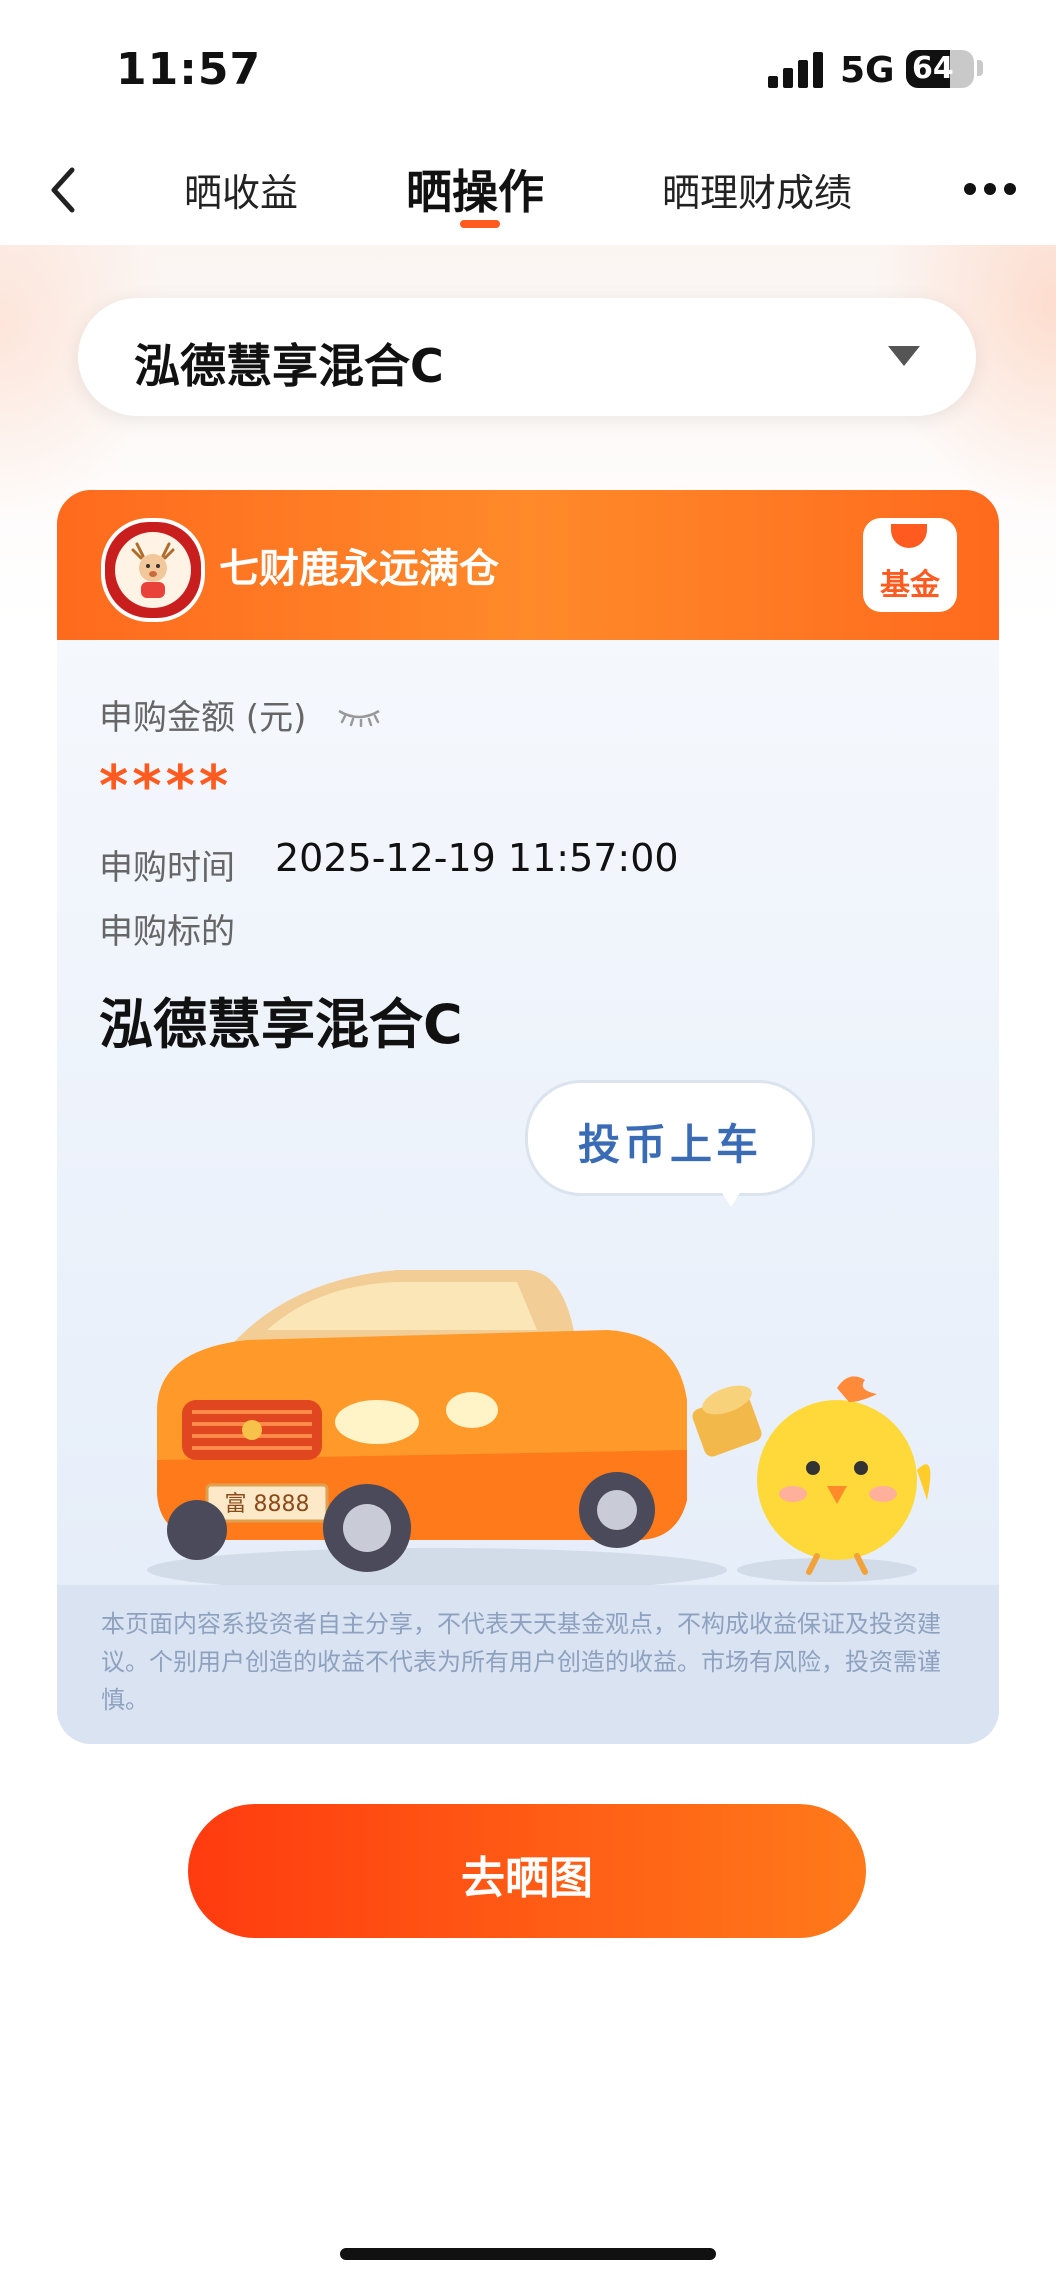  Describe the element at coordinates (980, 68) in the screenshot. I see `battery-tip` at that location.